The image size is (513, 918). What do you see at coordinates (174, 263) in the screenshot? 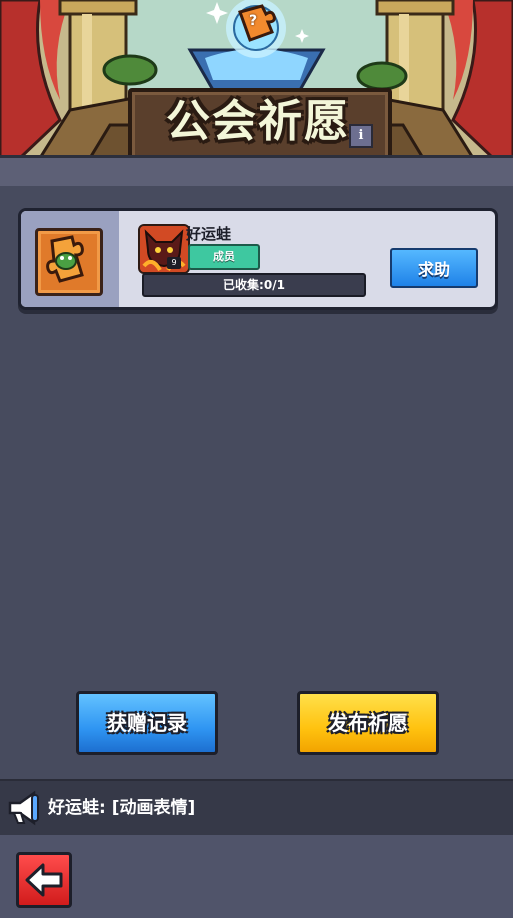
I see `player-level-badge: 9` at bounding box center [174, 263].